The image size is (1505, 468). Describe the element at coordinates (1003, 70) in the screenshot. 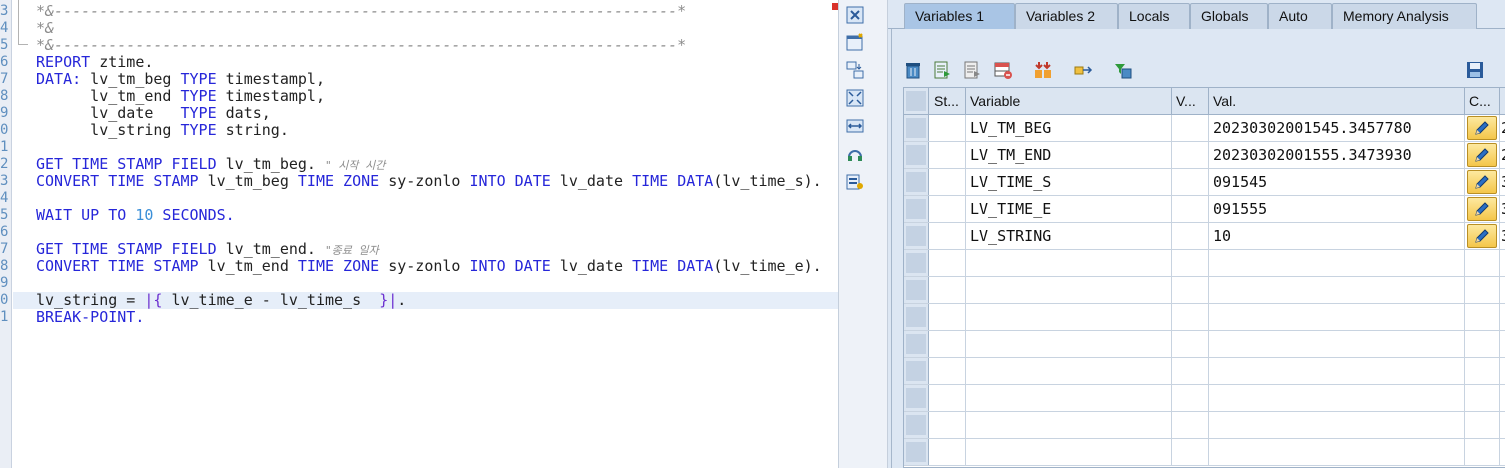

I see `table-remove-icon` at that location.